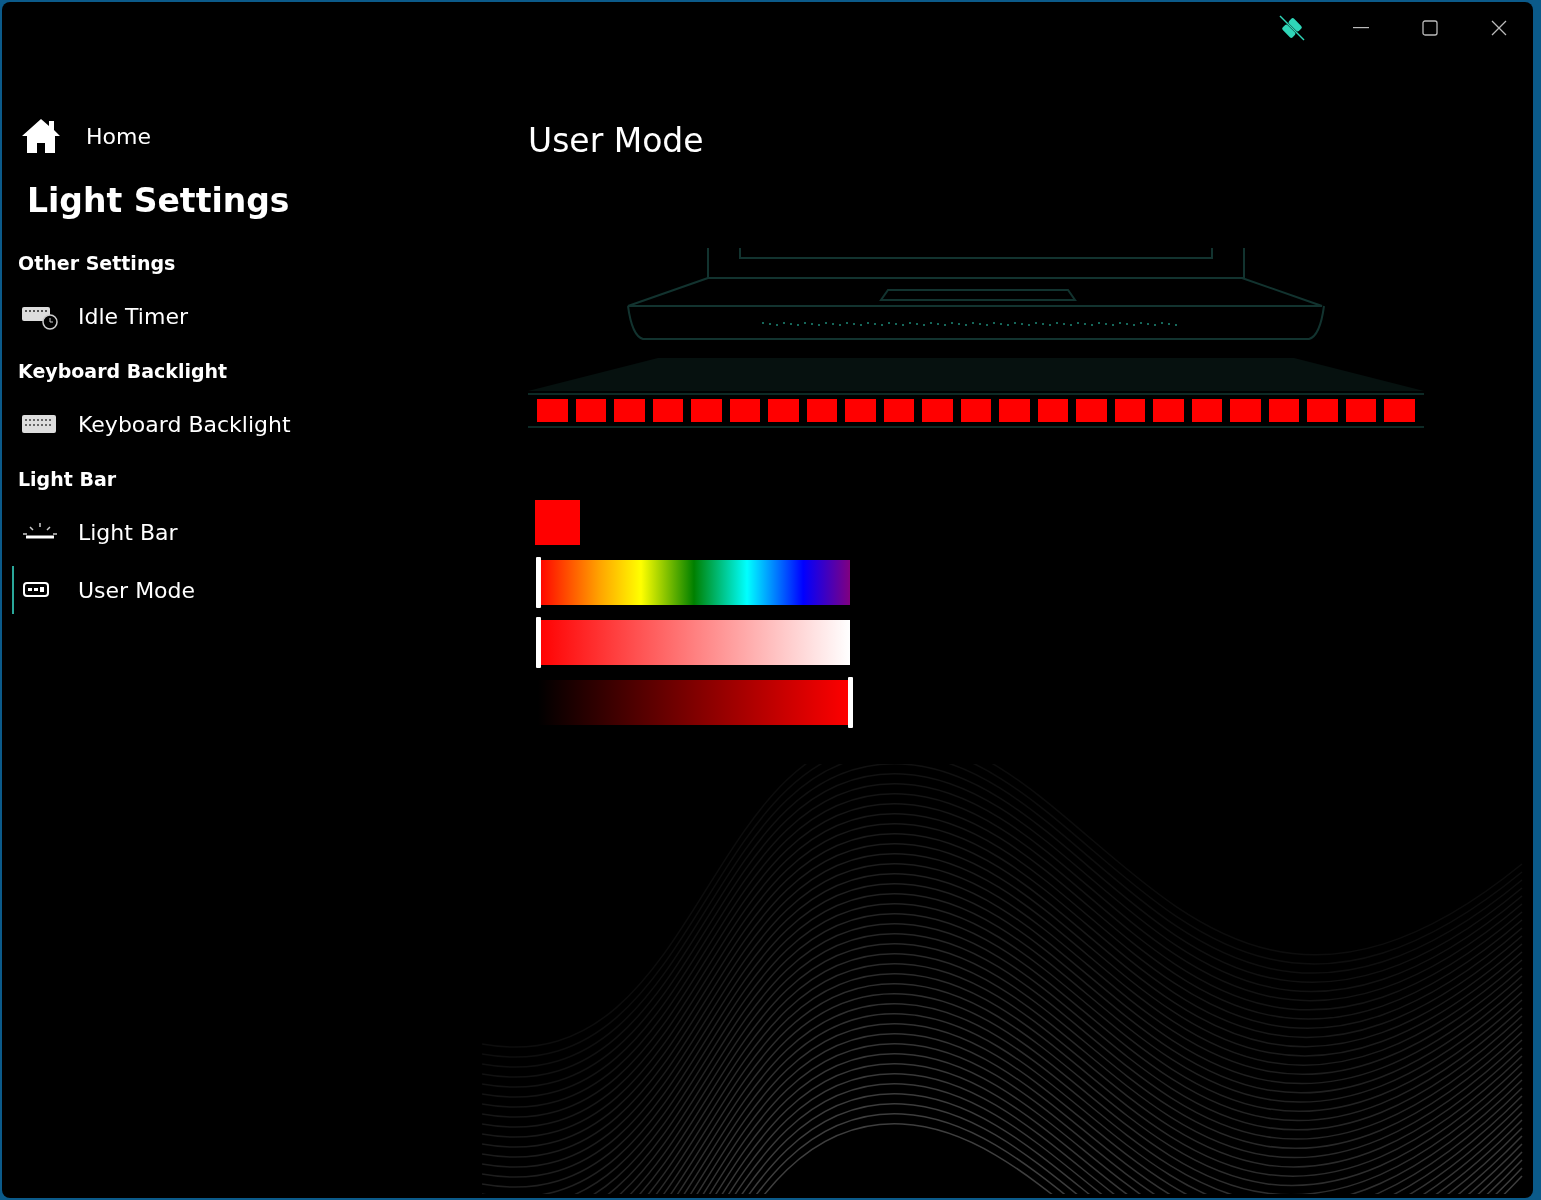 The height and width of the screenshot is (1200, 1541). I want to click on page-title: User Mode, so click(616, 140).